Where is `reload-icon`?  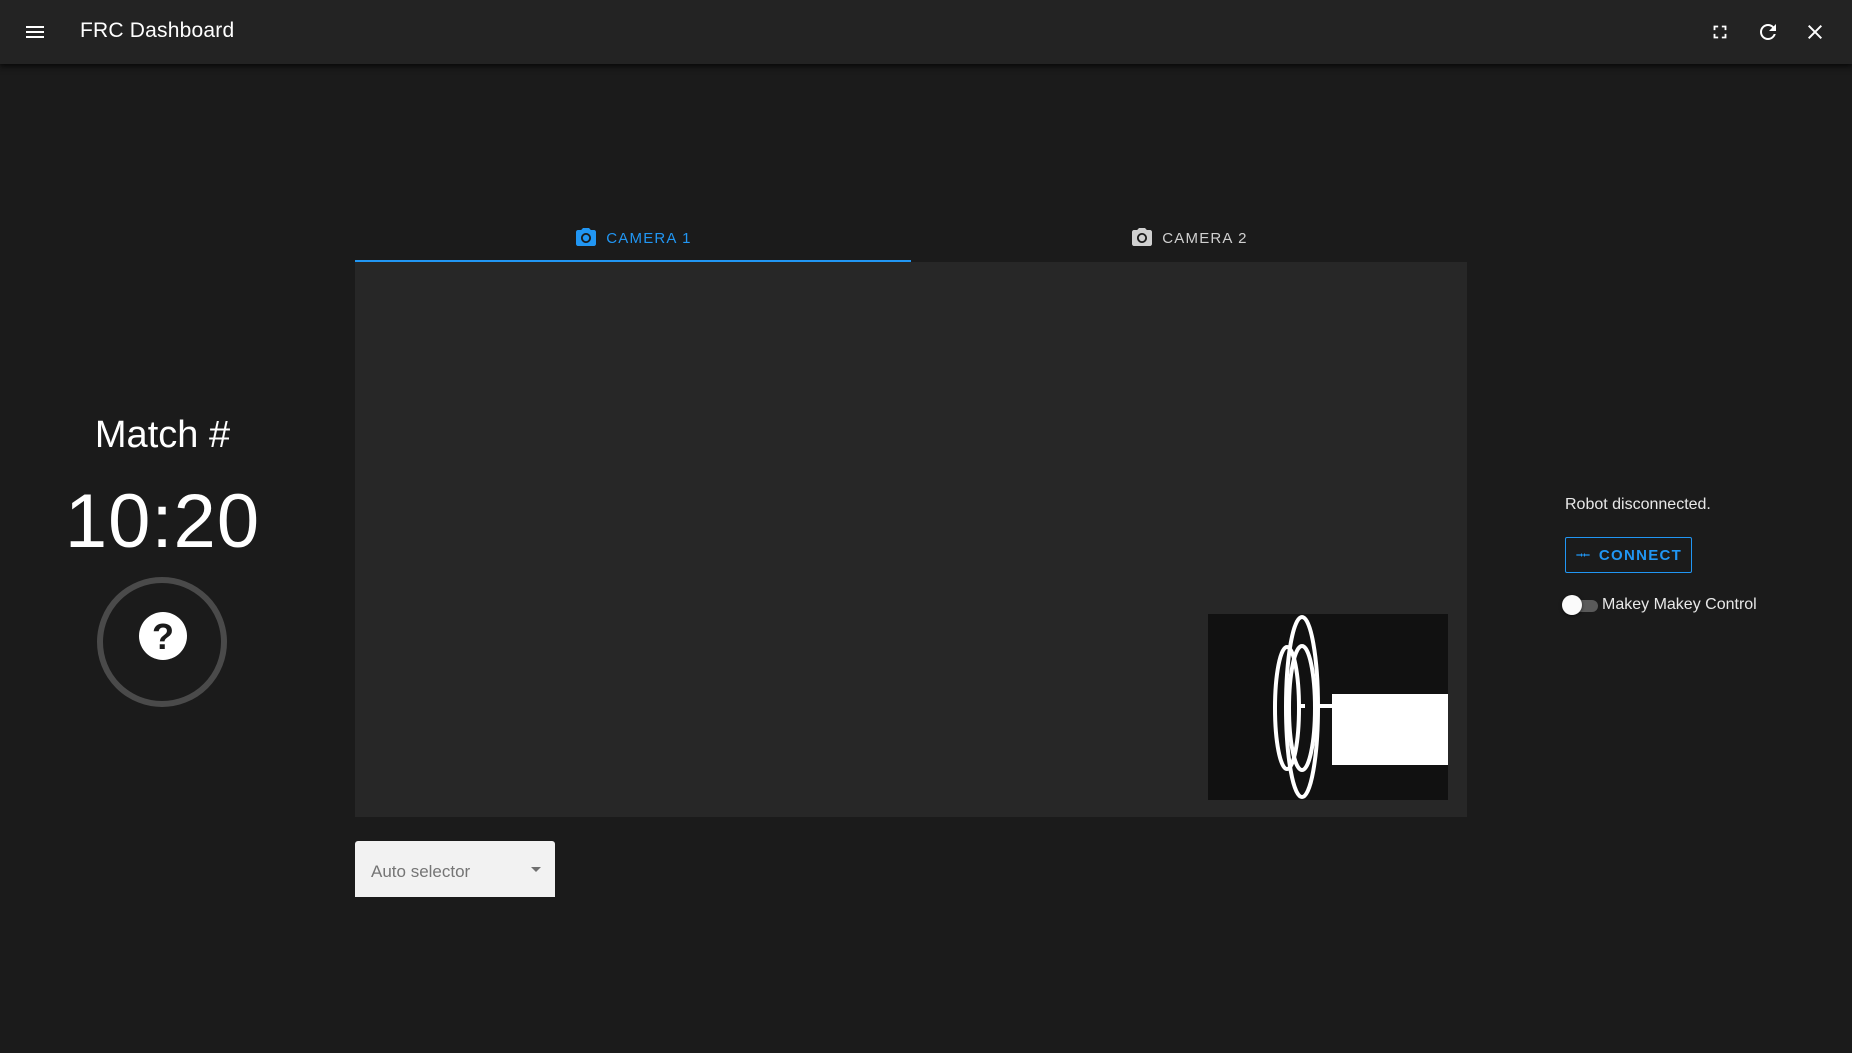 reload-icon is located at coordinates (1768, 32).